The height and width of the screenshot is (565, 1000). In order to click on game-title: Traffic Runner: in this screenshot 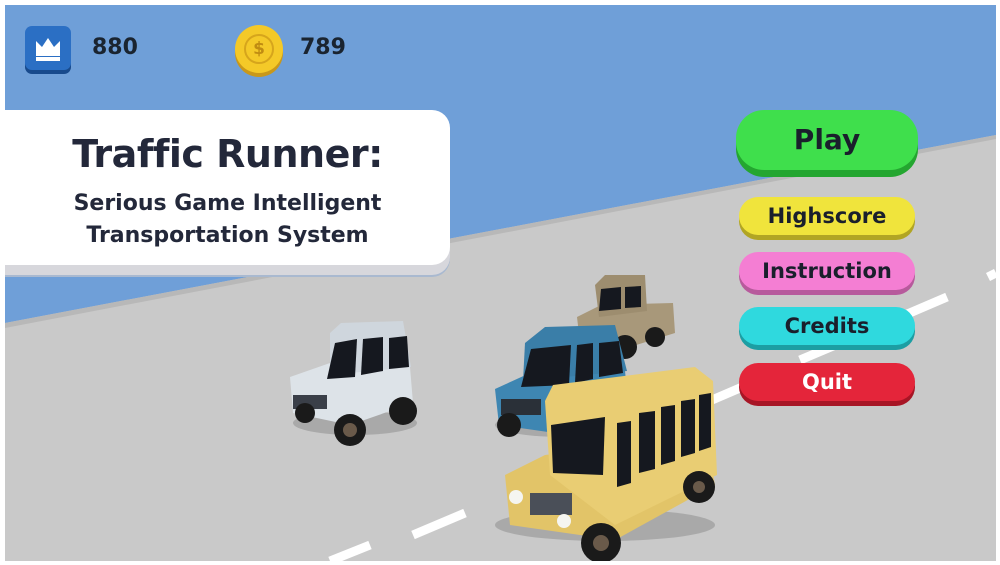, I will do `click(227, 154)`.